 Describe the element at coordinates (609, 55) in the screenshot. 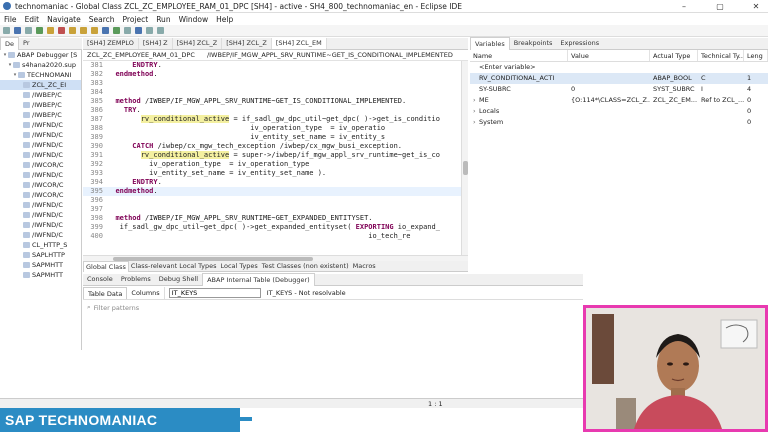

I see `column-value: Value` at that location.